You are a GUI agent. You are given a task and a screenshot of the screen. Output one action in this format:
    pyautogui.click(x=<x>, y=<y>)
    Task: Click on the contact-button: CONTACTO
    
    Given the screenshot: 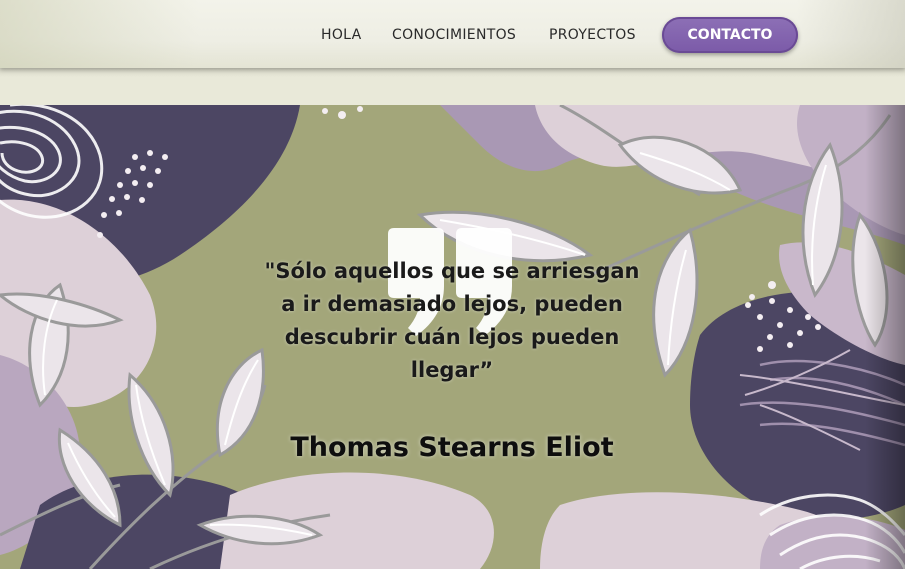 What is the action you would take?
    pyautogui.click(x=730, y=35)
    